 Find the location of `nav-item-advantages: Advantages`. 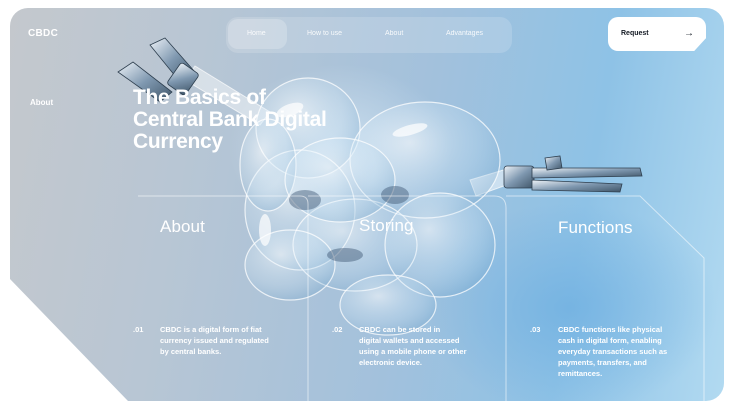

nav-item-advantages: Advantages is located at coordinates (464, 33).